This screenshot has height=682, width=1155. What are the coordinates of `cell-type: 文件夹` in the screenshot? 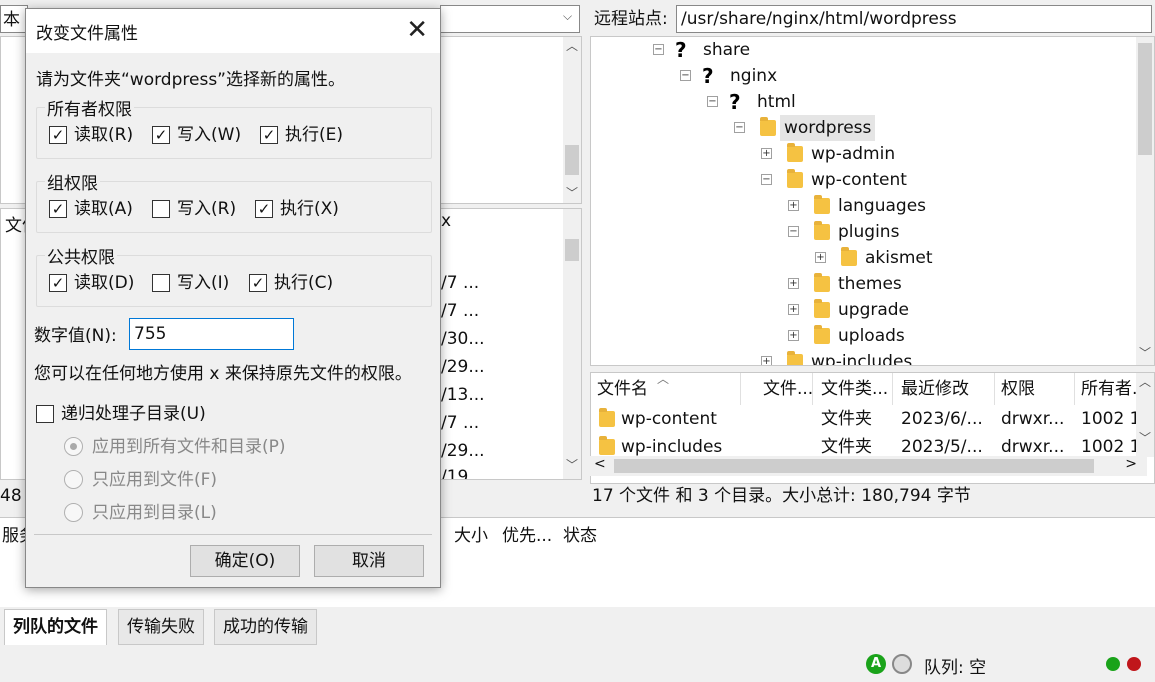 It's located at (846, 419).